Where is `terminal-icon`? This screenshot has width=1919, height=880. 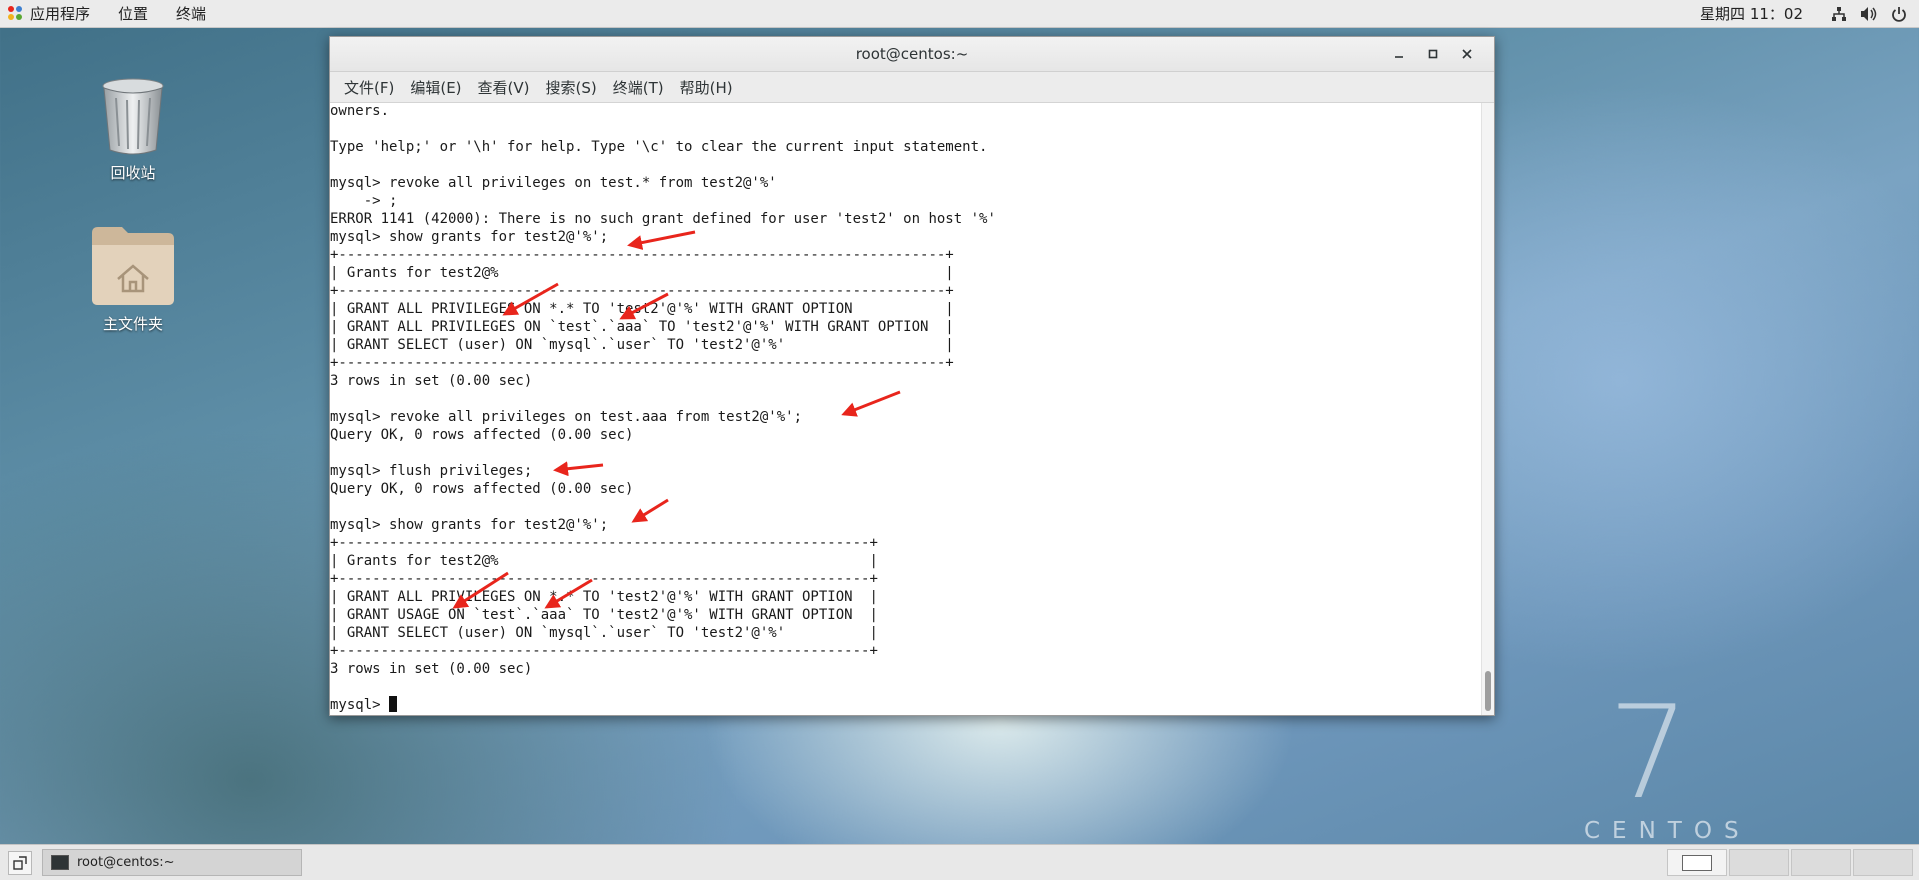 terminal-icon is located at coordinates (60, 862).